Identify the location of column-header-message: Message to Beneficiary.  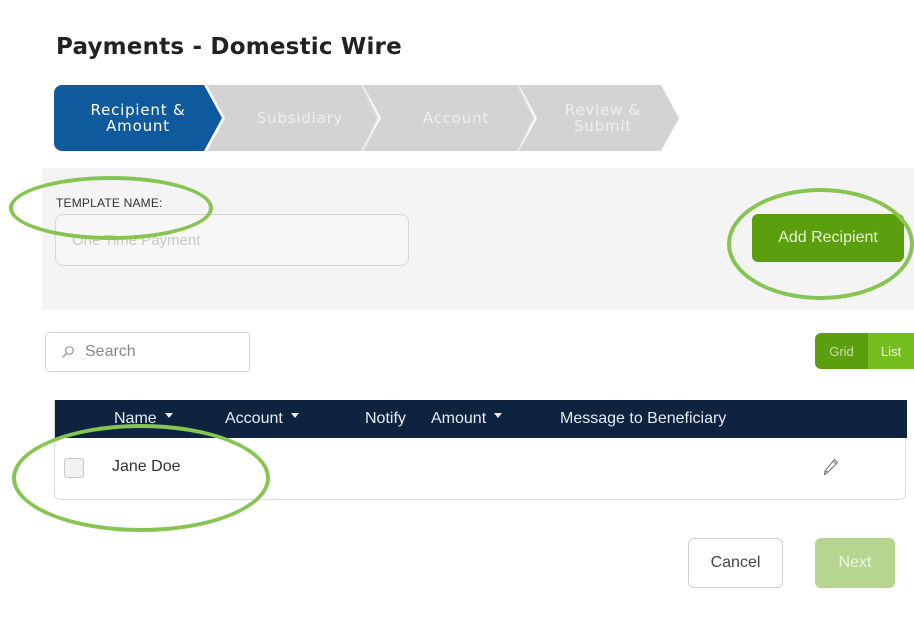
(643, 418).